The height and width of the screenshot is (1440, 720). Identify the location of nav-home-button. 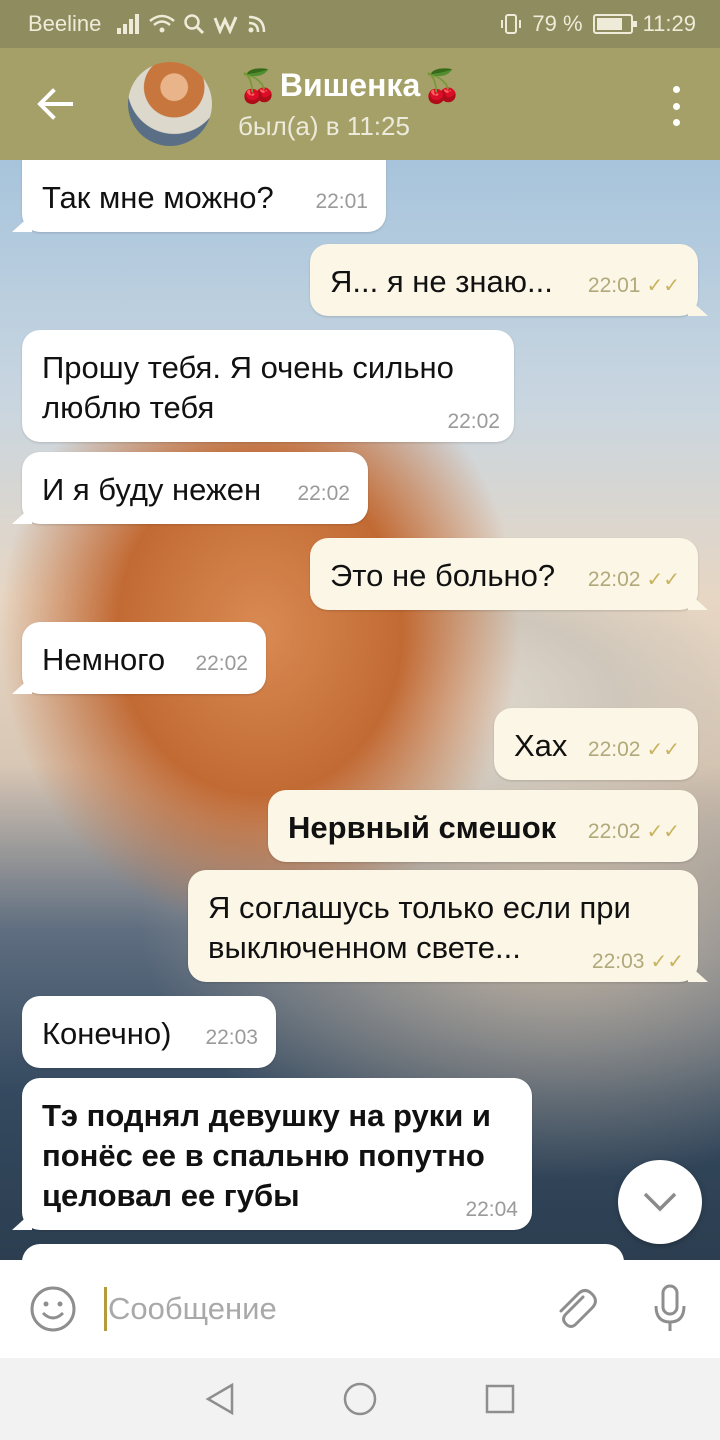
(360, 1399).